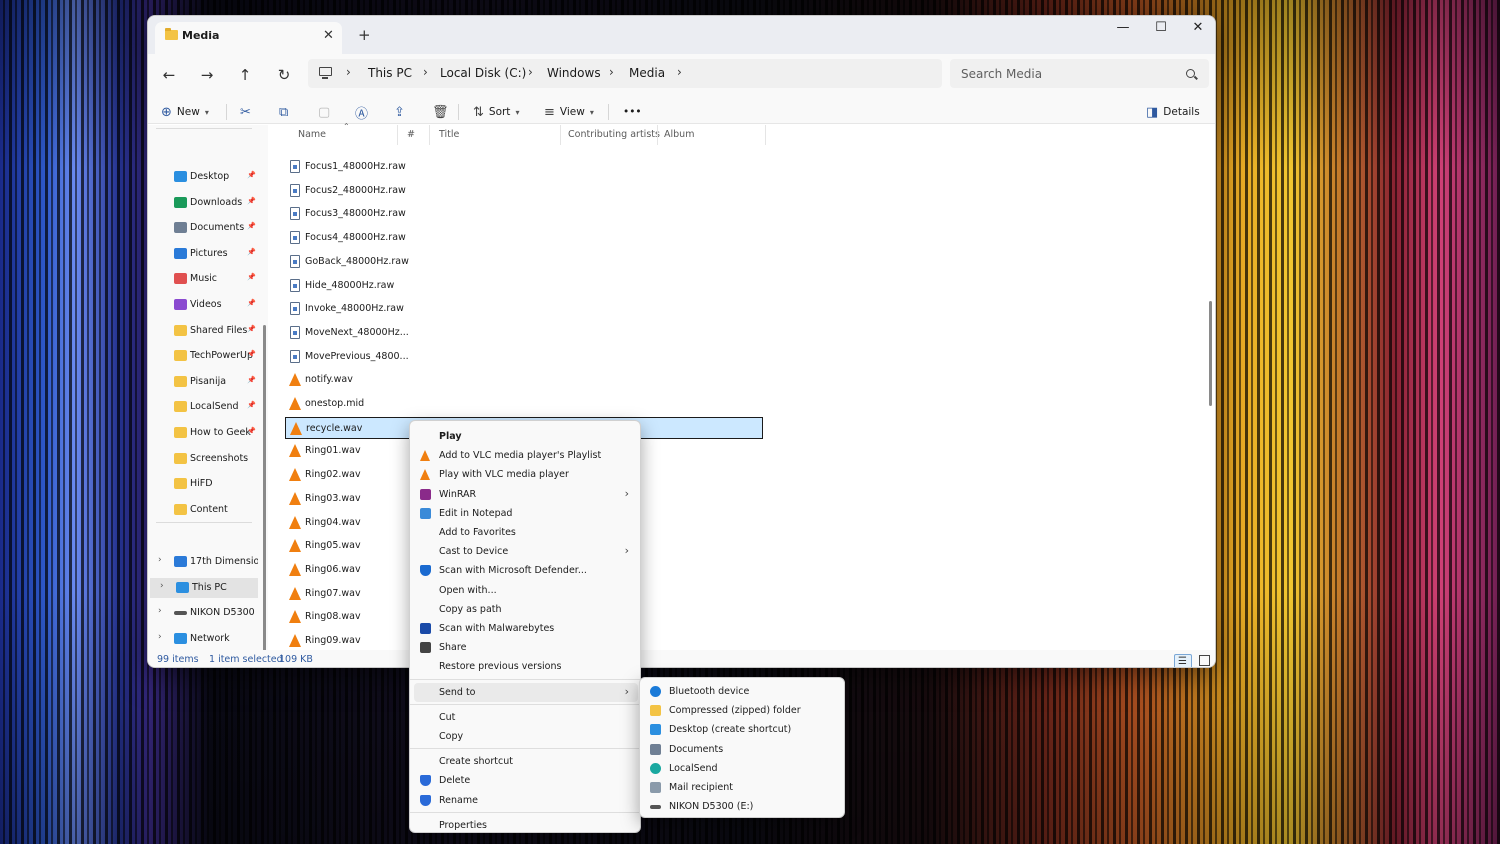 Image resolution: width=1500 pixels, height=844 pixels. I want to click on sidebar-item-desktop: Desktop 📌, so click(204, 177).